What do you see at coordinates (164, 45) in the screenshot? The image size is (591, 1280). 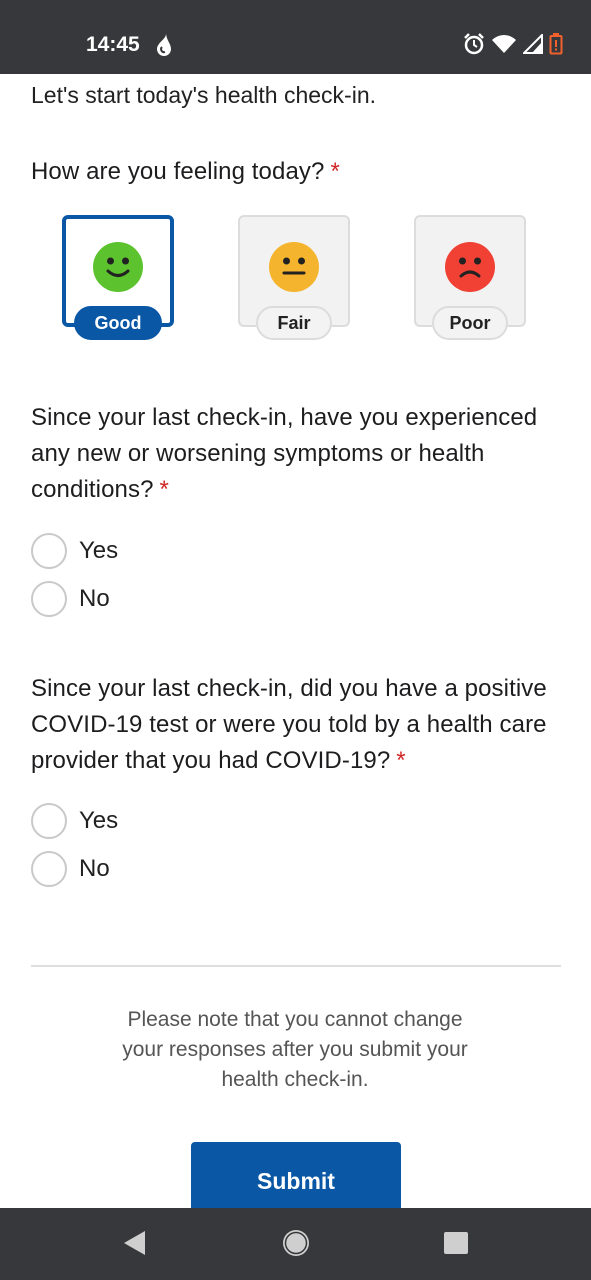 I see `drop-icon` at bounding box center [164, 45].